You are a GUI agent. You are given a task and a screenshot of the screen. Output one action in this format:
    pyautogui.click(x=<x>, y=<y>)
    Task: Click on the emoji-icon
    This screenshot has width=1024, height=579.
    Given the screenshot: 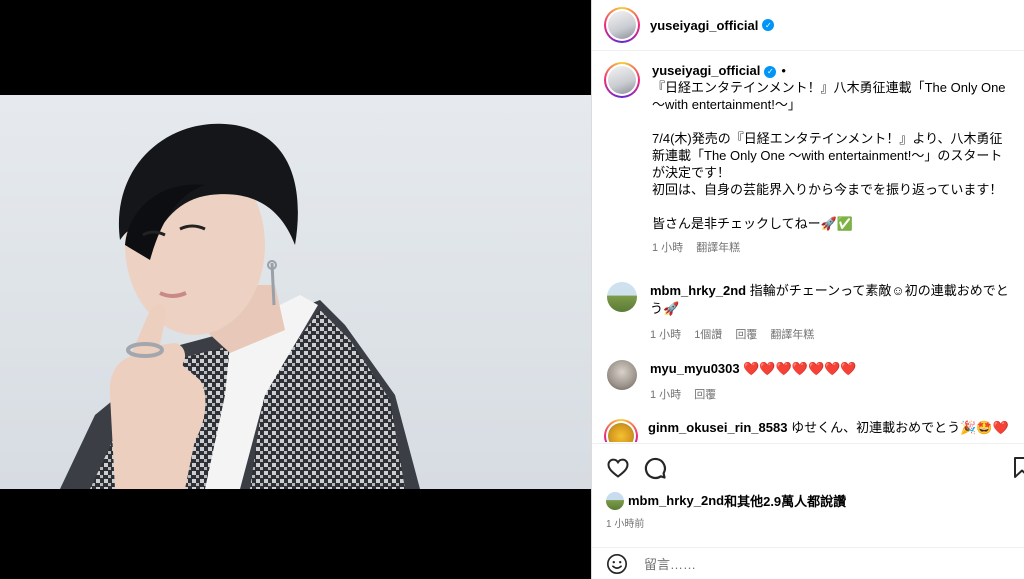 What is the action you would take?
    pyautogui.click(x=617, y=564)
    